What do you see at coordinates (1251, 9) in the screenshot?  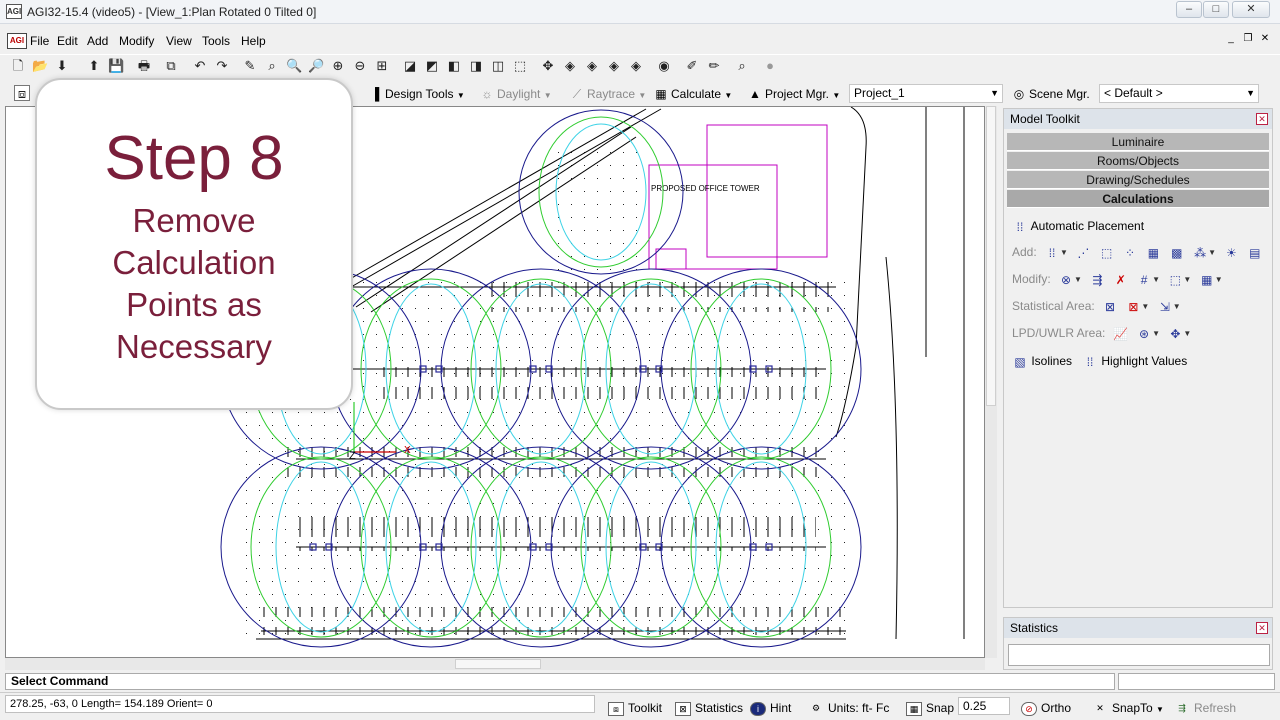 I see `close-window-button: ✕` at bounding box center [1251, 9].